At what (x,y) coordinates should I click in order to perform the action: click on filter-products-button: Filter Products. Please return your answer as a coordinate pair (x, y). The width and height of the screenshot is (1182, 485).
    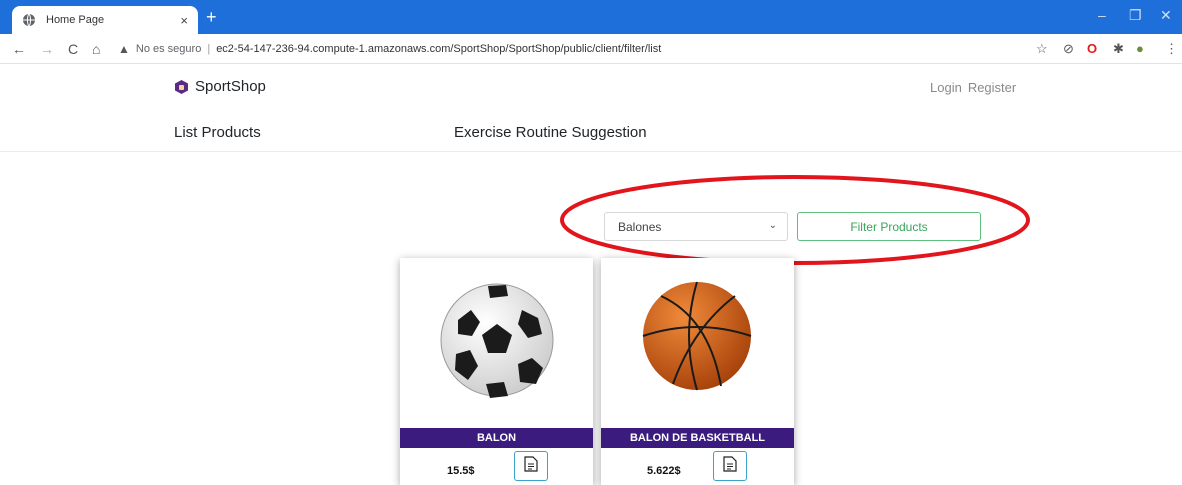
    Looking at the image, I should click on (889, 226).